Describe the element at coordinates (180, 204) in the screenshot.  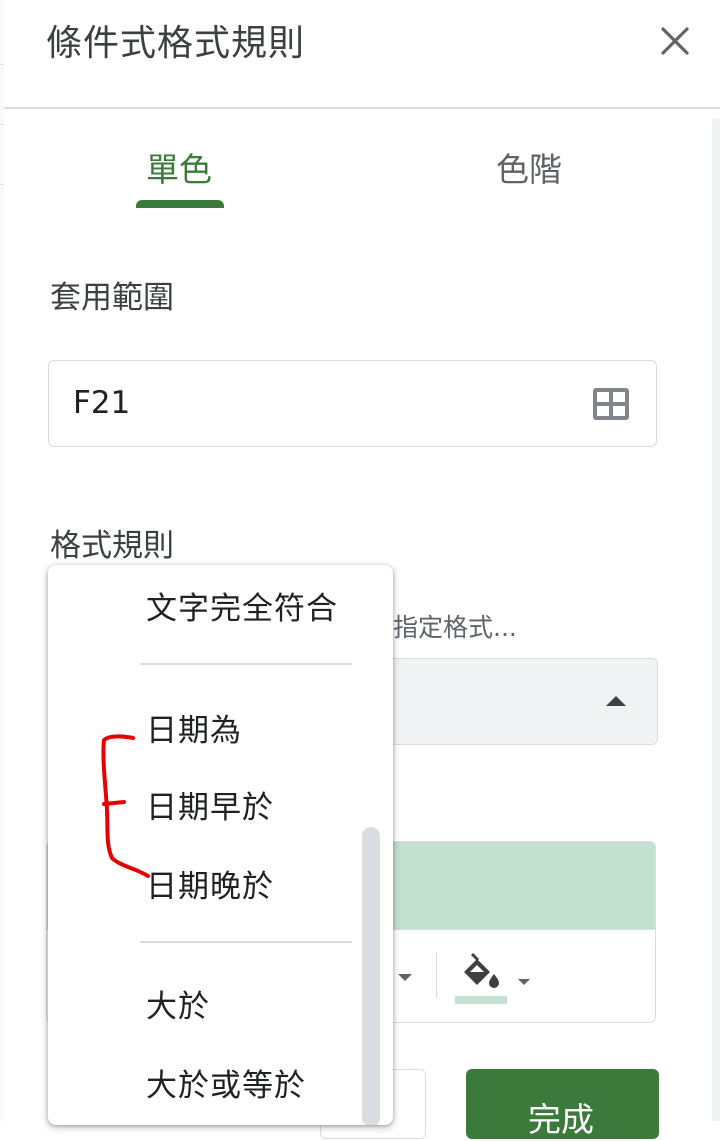
I see `tab-selected-indicator` at that location.